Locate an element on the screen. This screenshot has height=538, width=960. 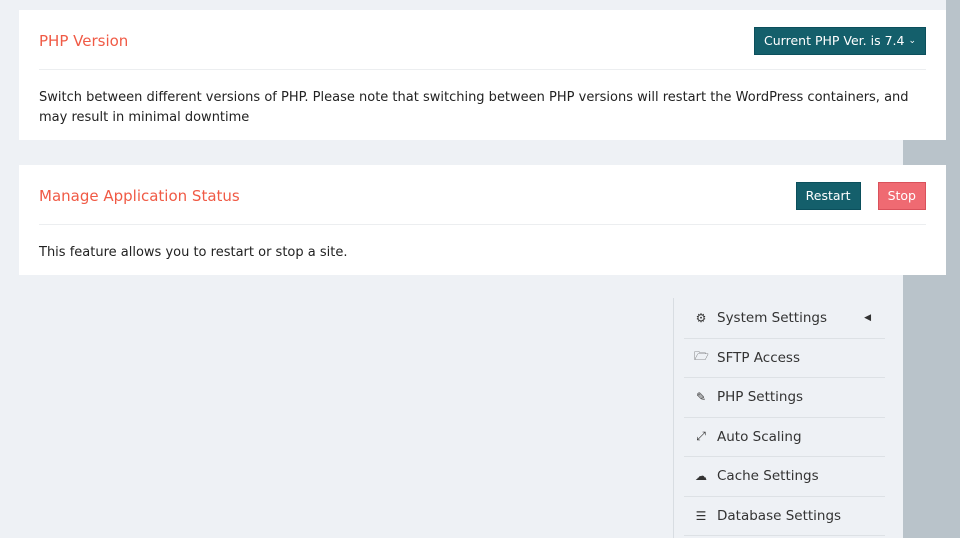
expand-icon: ⤢ is located at coordinates (701, 436).